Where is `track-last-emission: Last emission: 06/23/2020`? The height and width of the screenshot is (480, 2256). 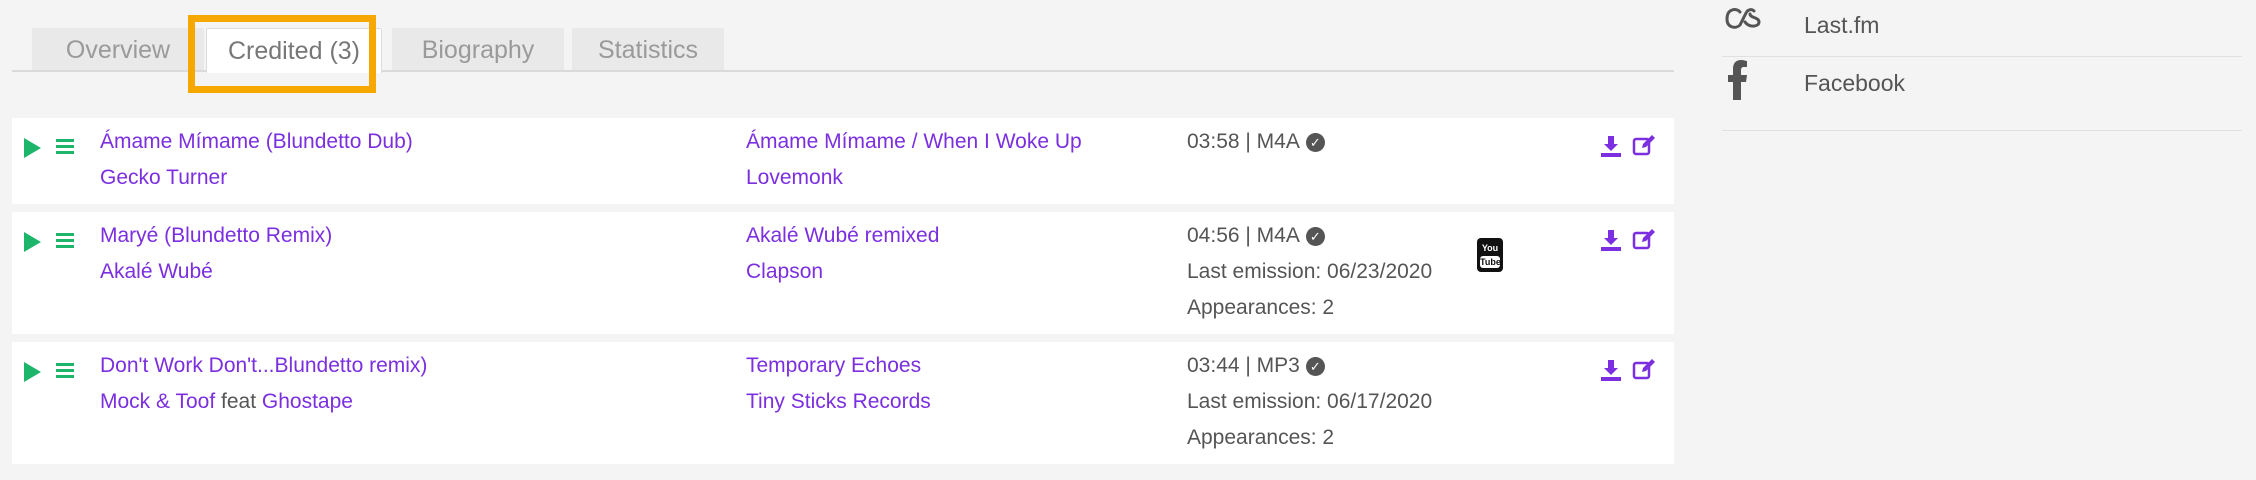
track-last-emission: Last emission: 06/23/2020 is located at coordinates (1310, 271).